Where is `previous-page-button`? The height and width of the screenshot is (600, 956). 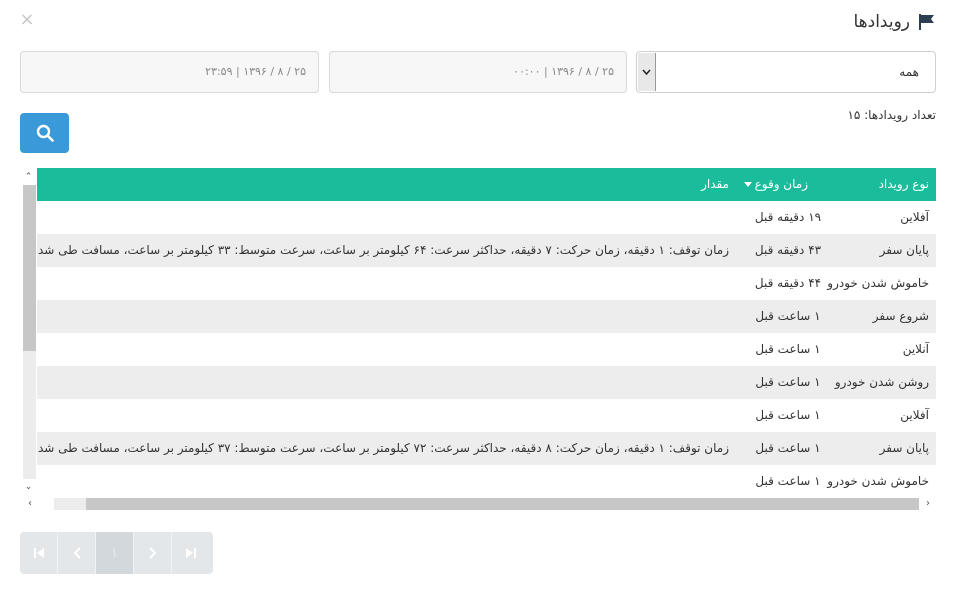 previous-page-button is located at coordinates (77, 553).